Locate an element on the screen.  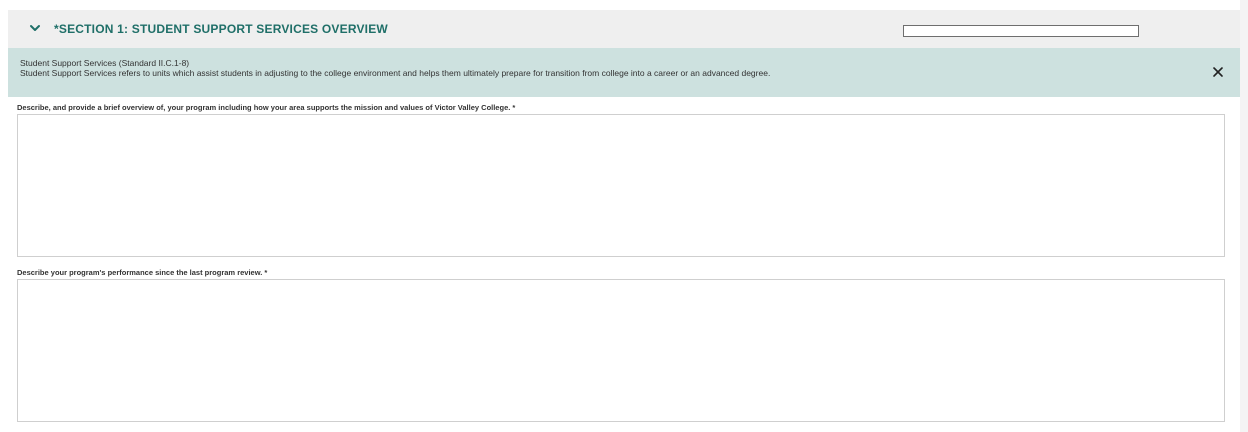
close-icon is located at coordinates (1218, 72).